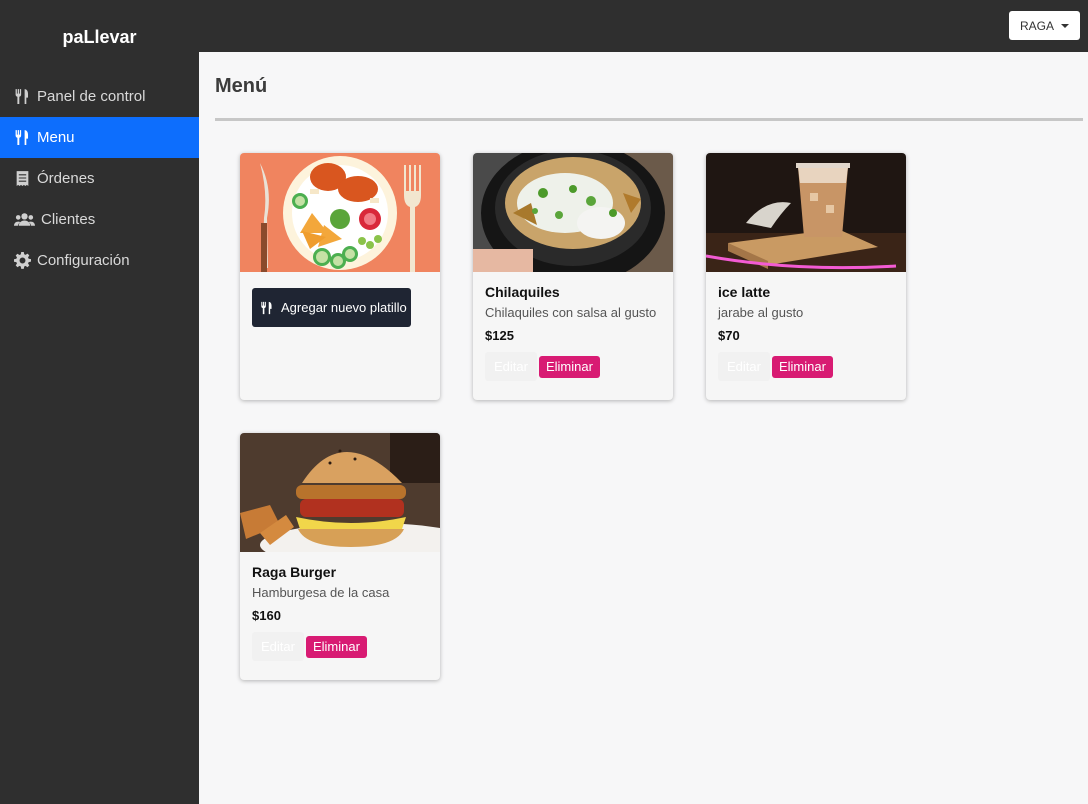 The height and width of the screenshot is (804, 1088). I want to click on sidebar-item-label: Menu, so click(56, 137).